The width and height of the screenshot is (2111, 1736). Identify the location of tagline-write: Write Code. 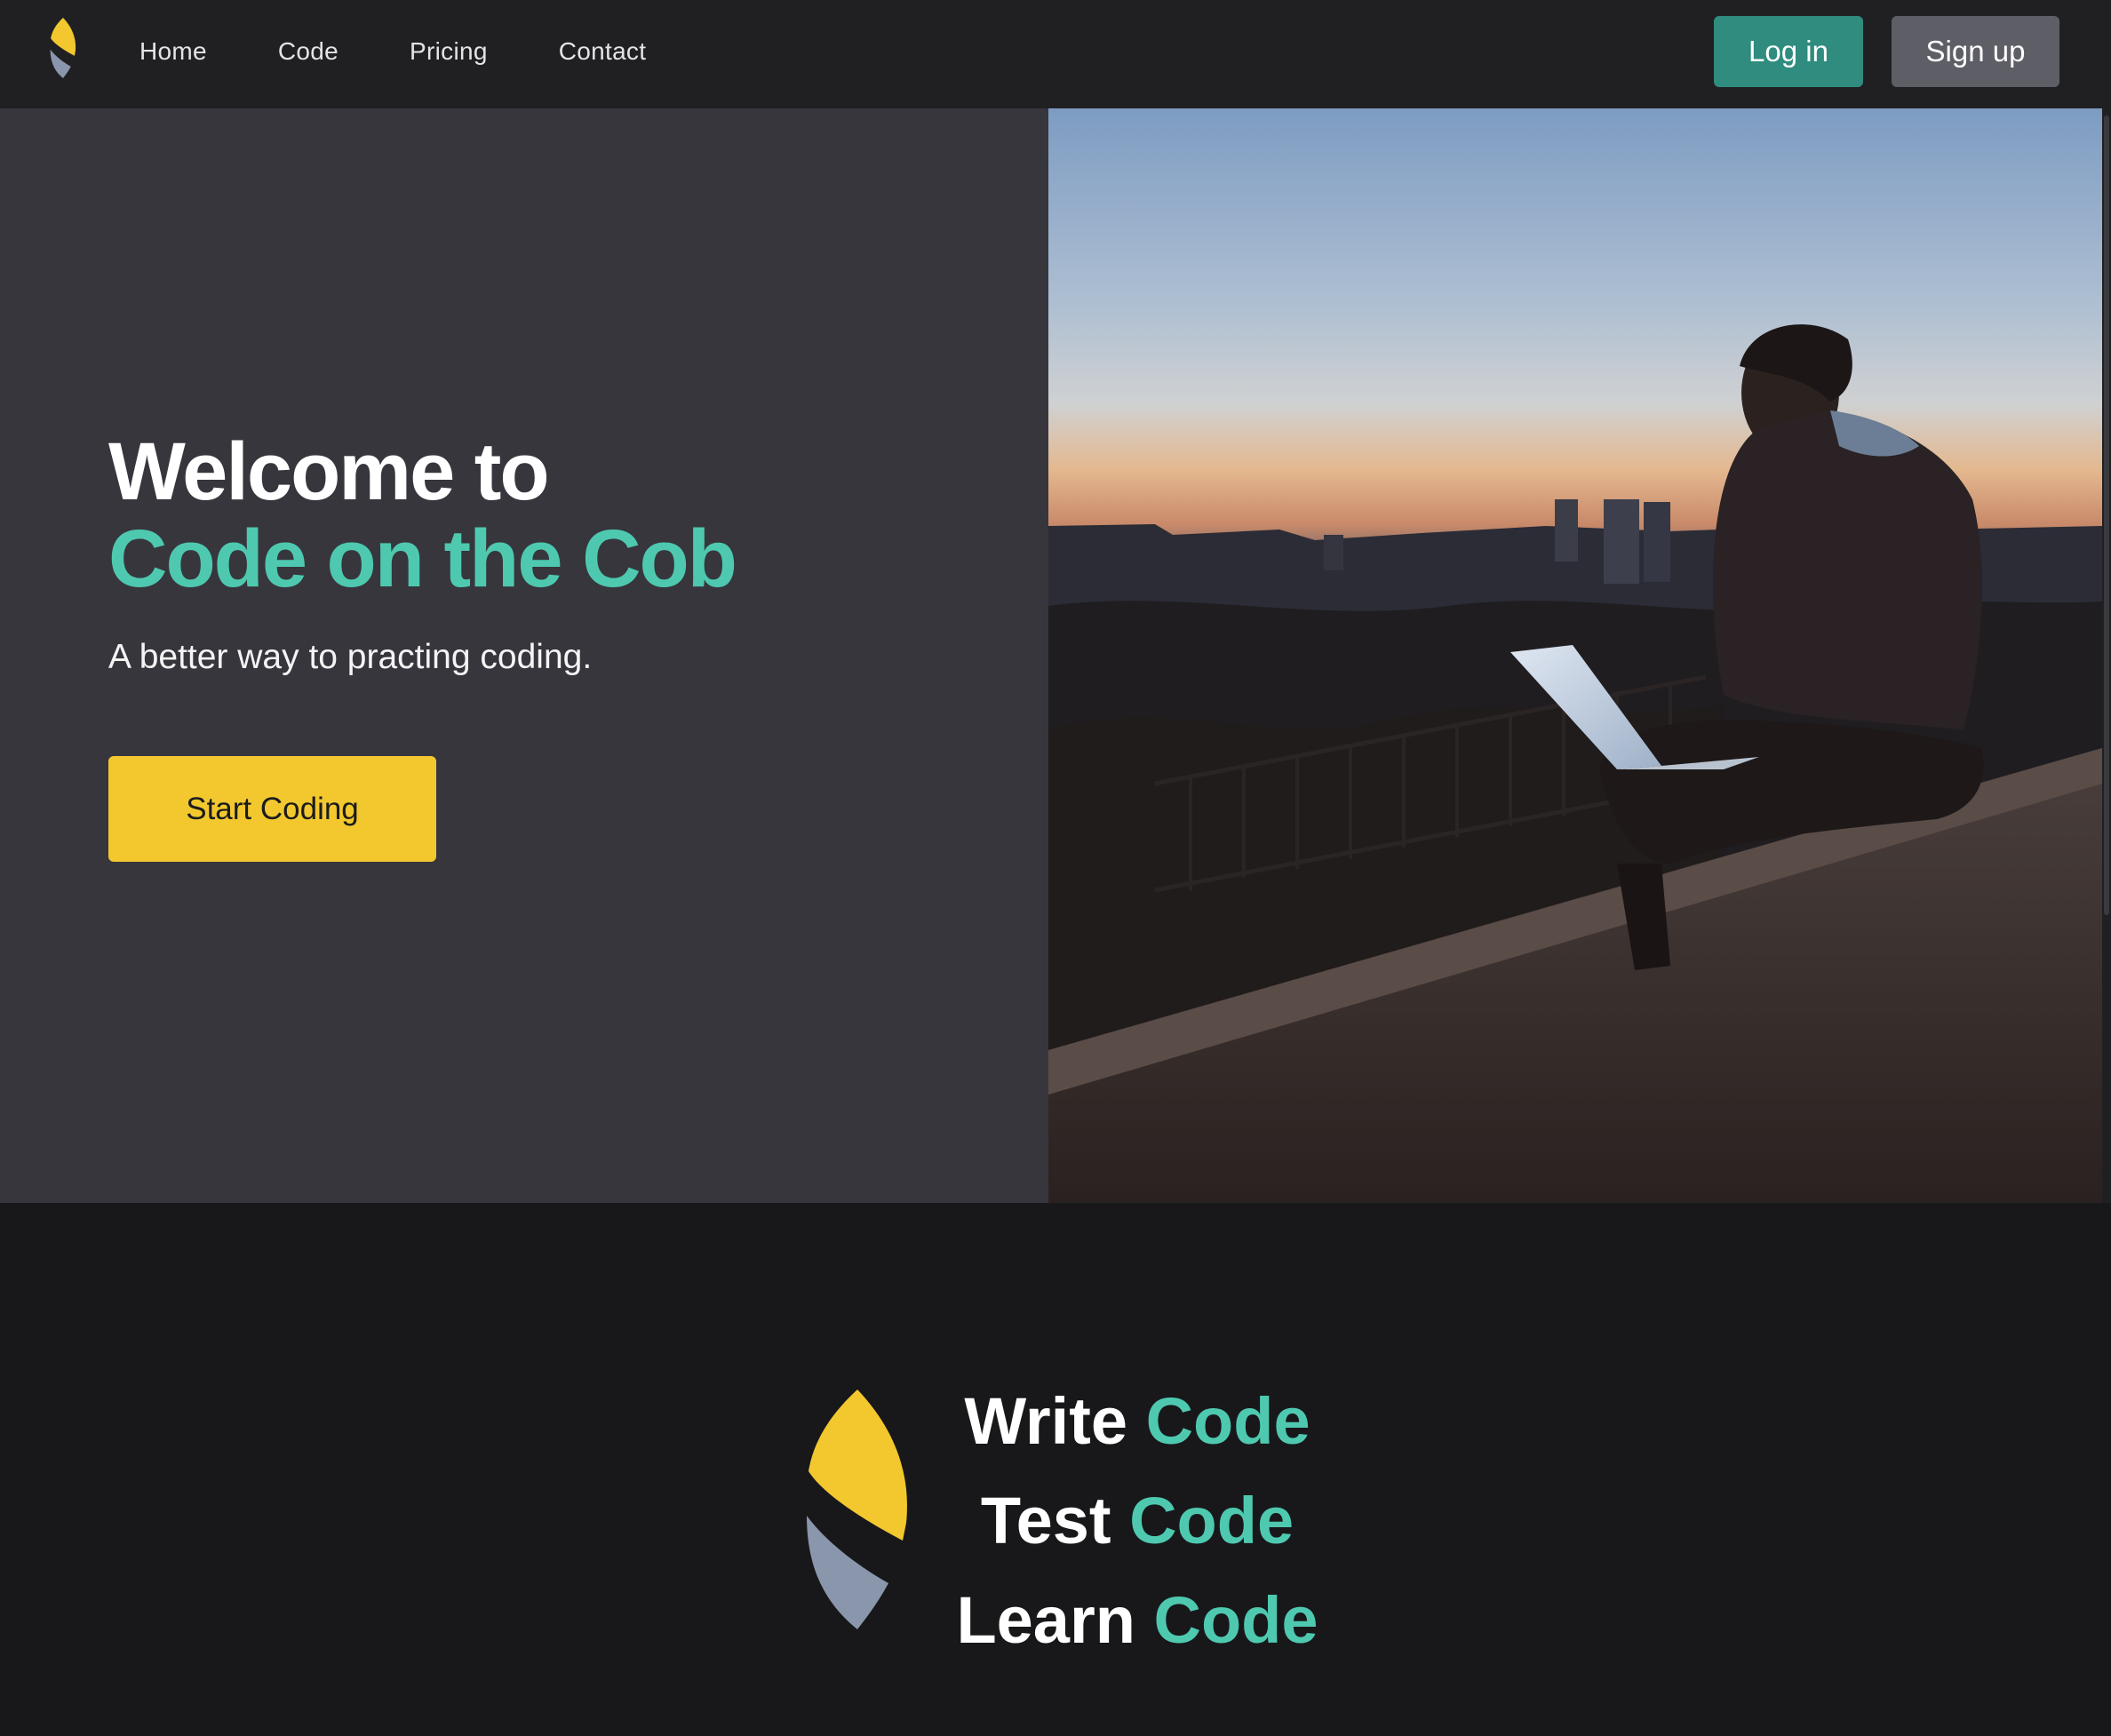
(1137, 1421).